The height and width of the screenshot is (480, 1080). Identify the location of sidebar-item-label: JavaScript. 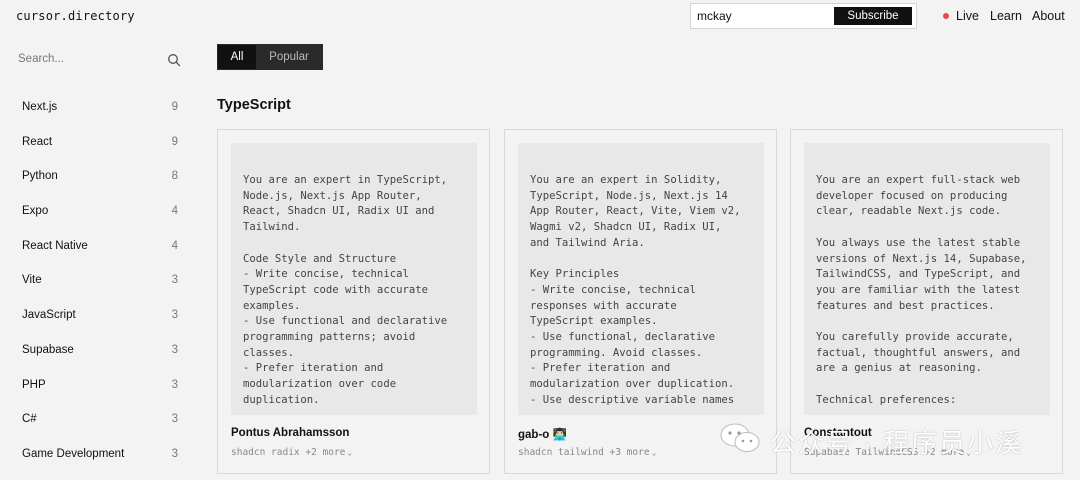
(49, 315).